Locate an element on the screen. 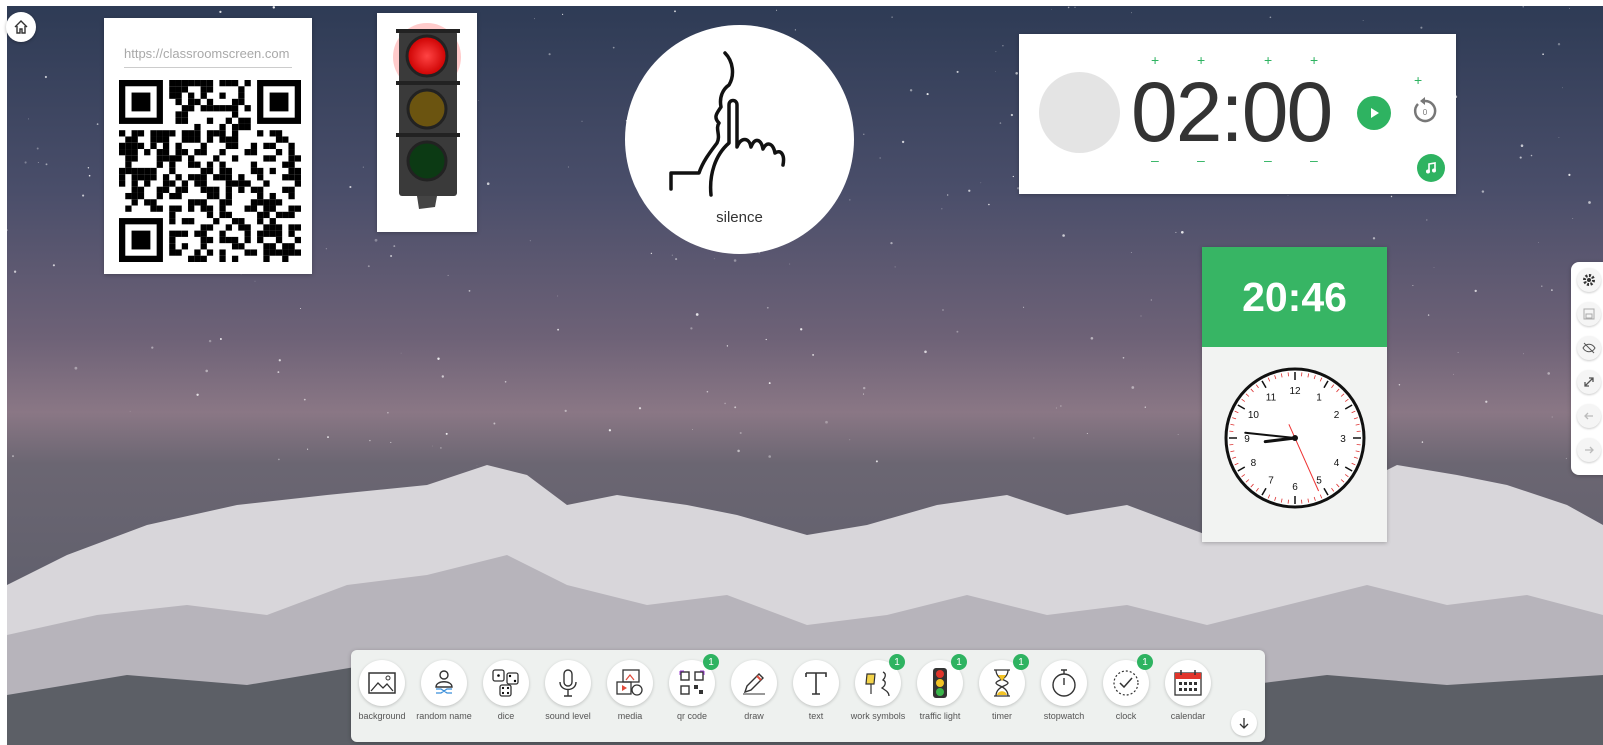  tool-media: media is located at coordinates (630, 690).